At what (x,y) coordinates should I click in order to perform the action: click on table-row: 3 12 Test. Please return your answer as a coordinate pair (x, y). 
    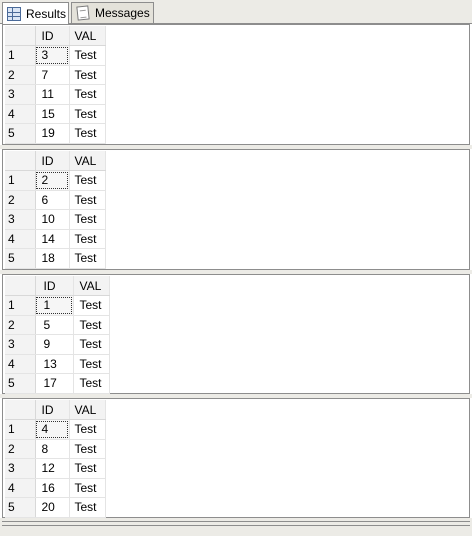
    Looking at the image, I should click on (55, 468).